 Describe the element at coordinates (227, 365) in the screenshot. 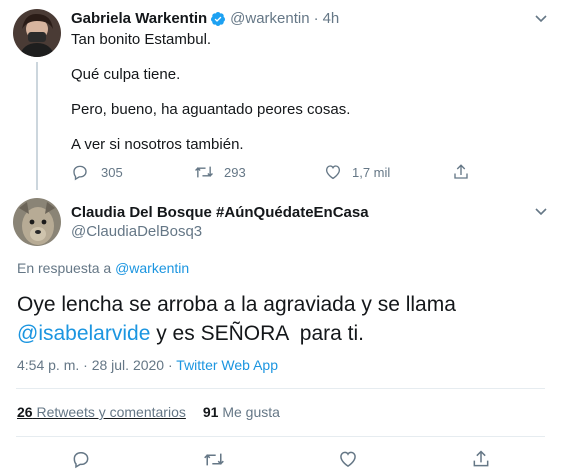

I see `source-link: Twitter Web App` at that location.